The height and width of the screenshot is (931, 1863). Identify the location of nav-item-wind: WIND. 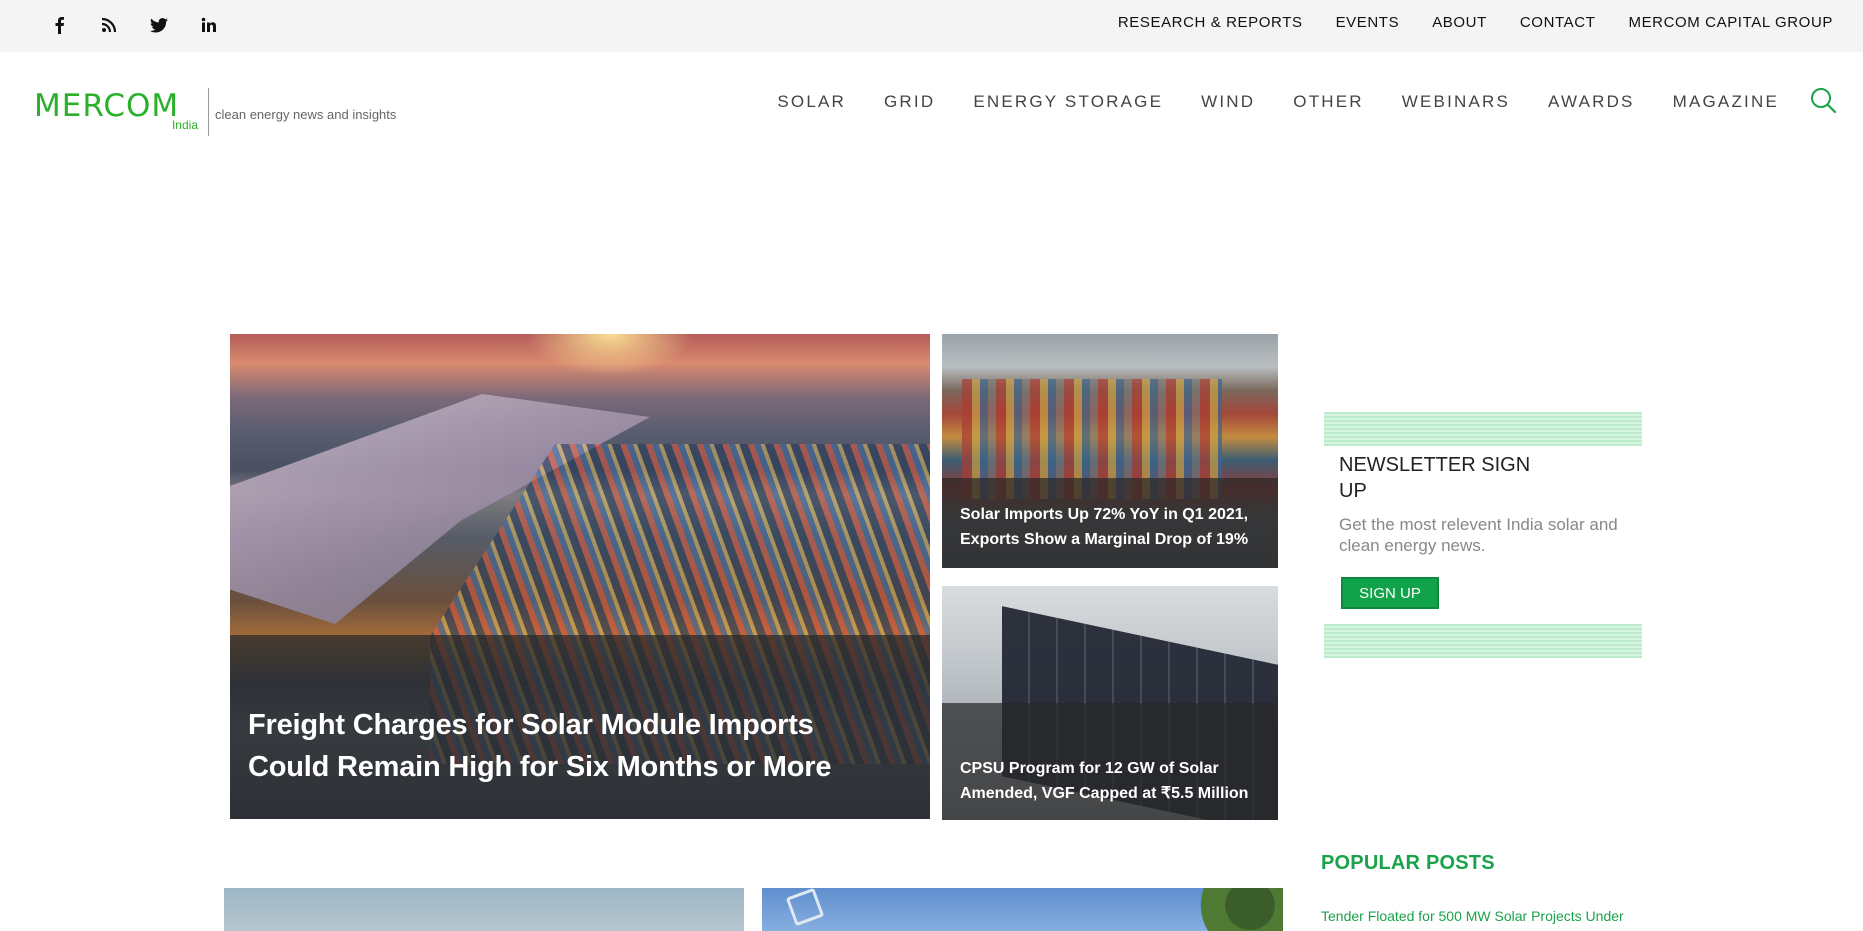
(1228, 102).